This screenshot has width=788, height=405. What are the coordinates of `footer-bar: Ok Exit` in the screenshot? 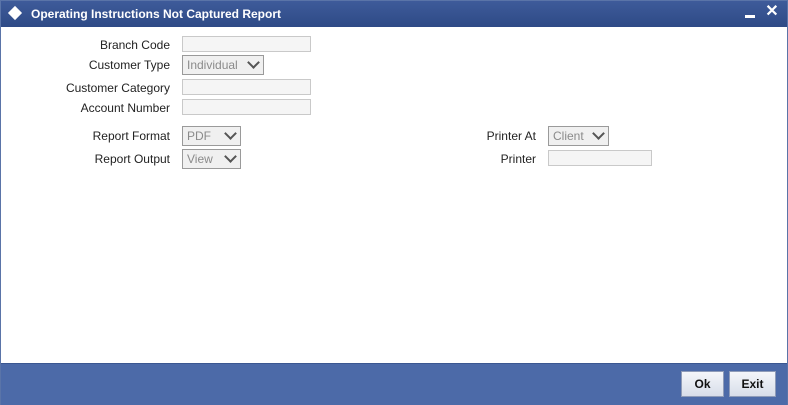 It's located at (394, 384).